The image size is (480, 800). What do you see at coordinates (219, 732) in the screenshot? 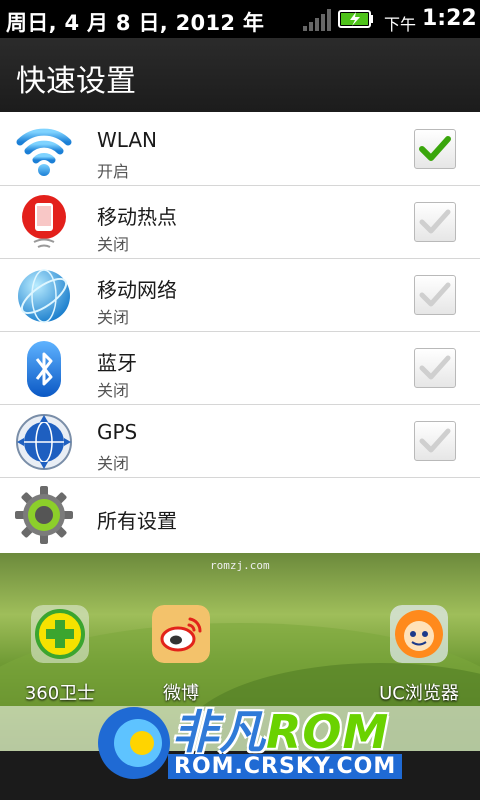
I see `brand-prefix: 非凡` at bounding box center [219, 732].